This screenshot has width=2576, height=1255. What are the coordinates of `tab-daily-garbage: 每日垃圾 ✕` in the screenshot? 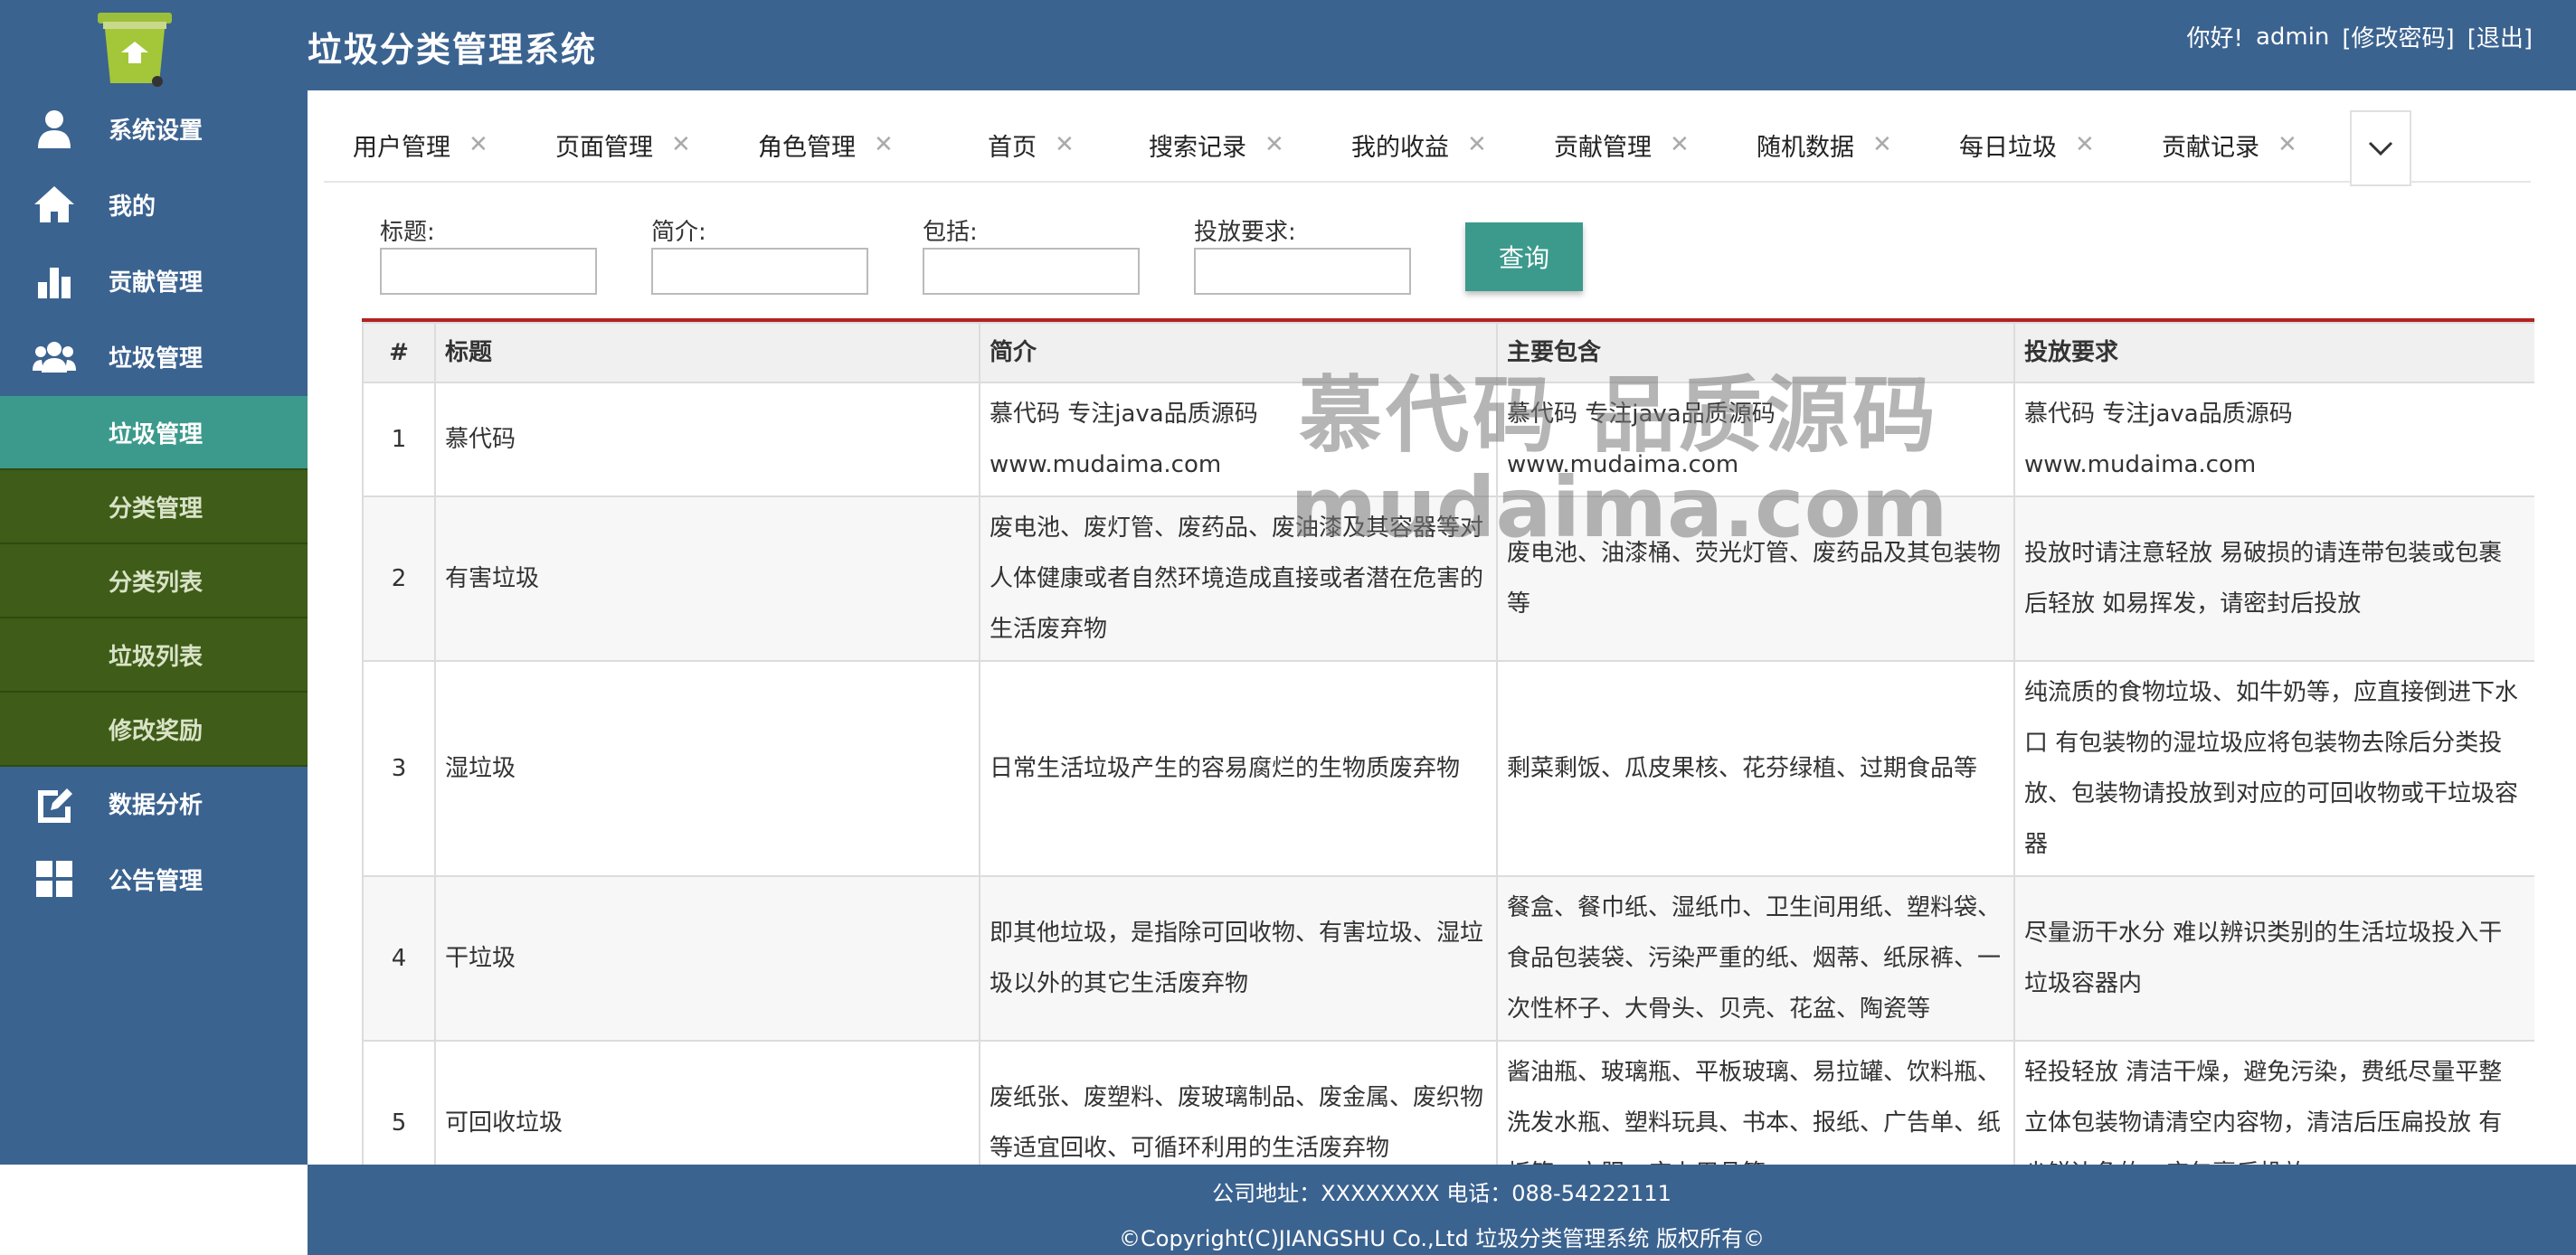 It's located at (2027, 145).